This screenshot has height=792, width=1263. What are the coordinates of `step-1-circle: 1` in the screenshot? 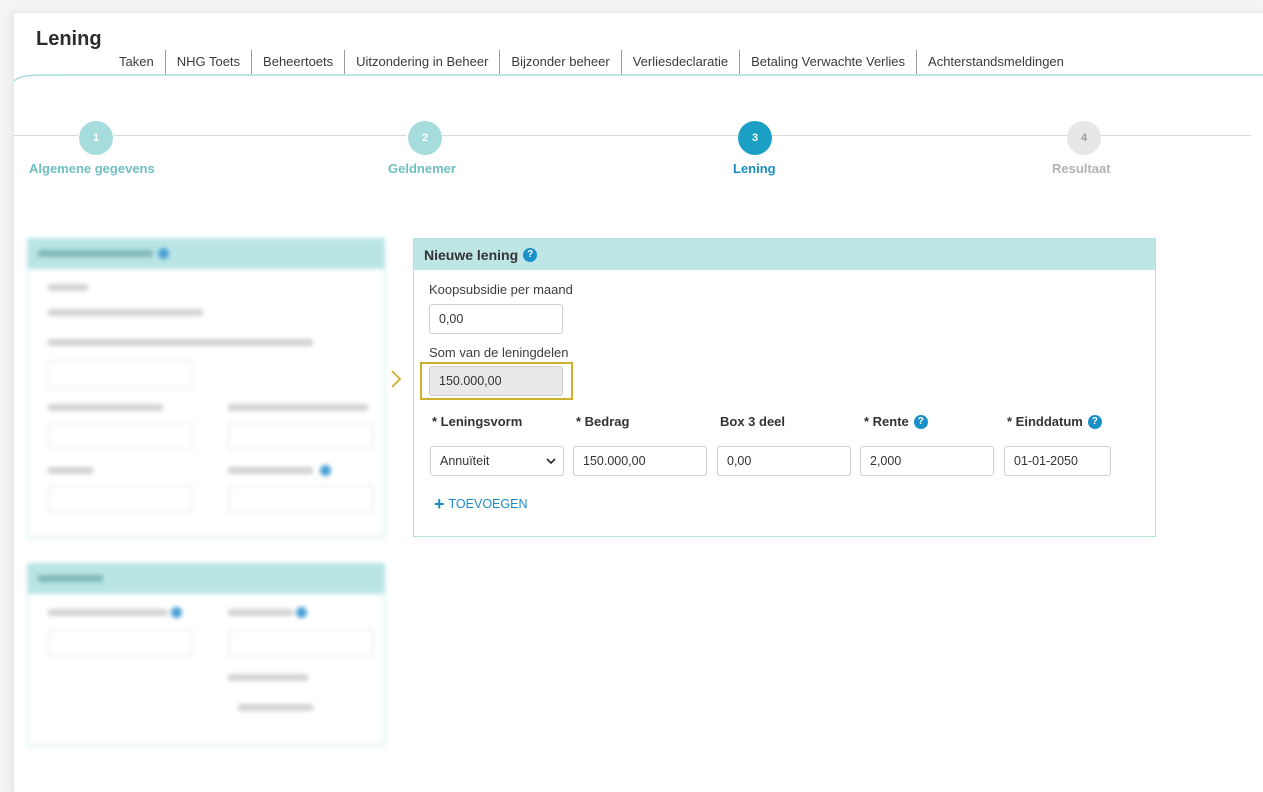 It's located at (96, 138).